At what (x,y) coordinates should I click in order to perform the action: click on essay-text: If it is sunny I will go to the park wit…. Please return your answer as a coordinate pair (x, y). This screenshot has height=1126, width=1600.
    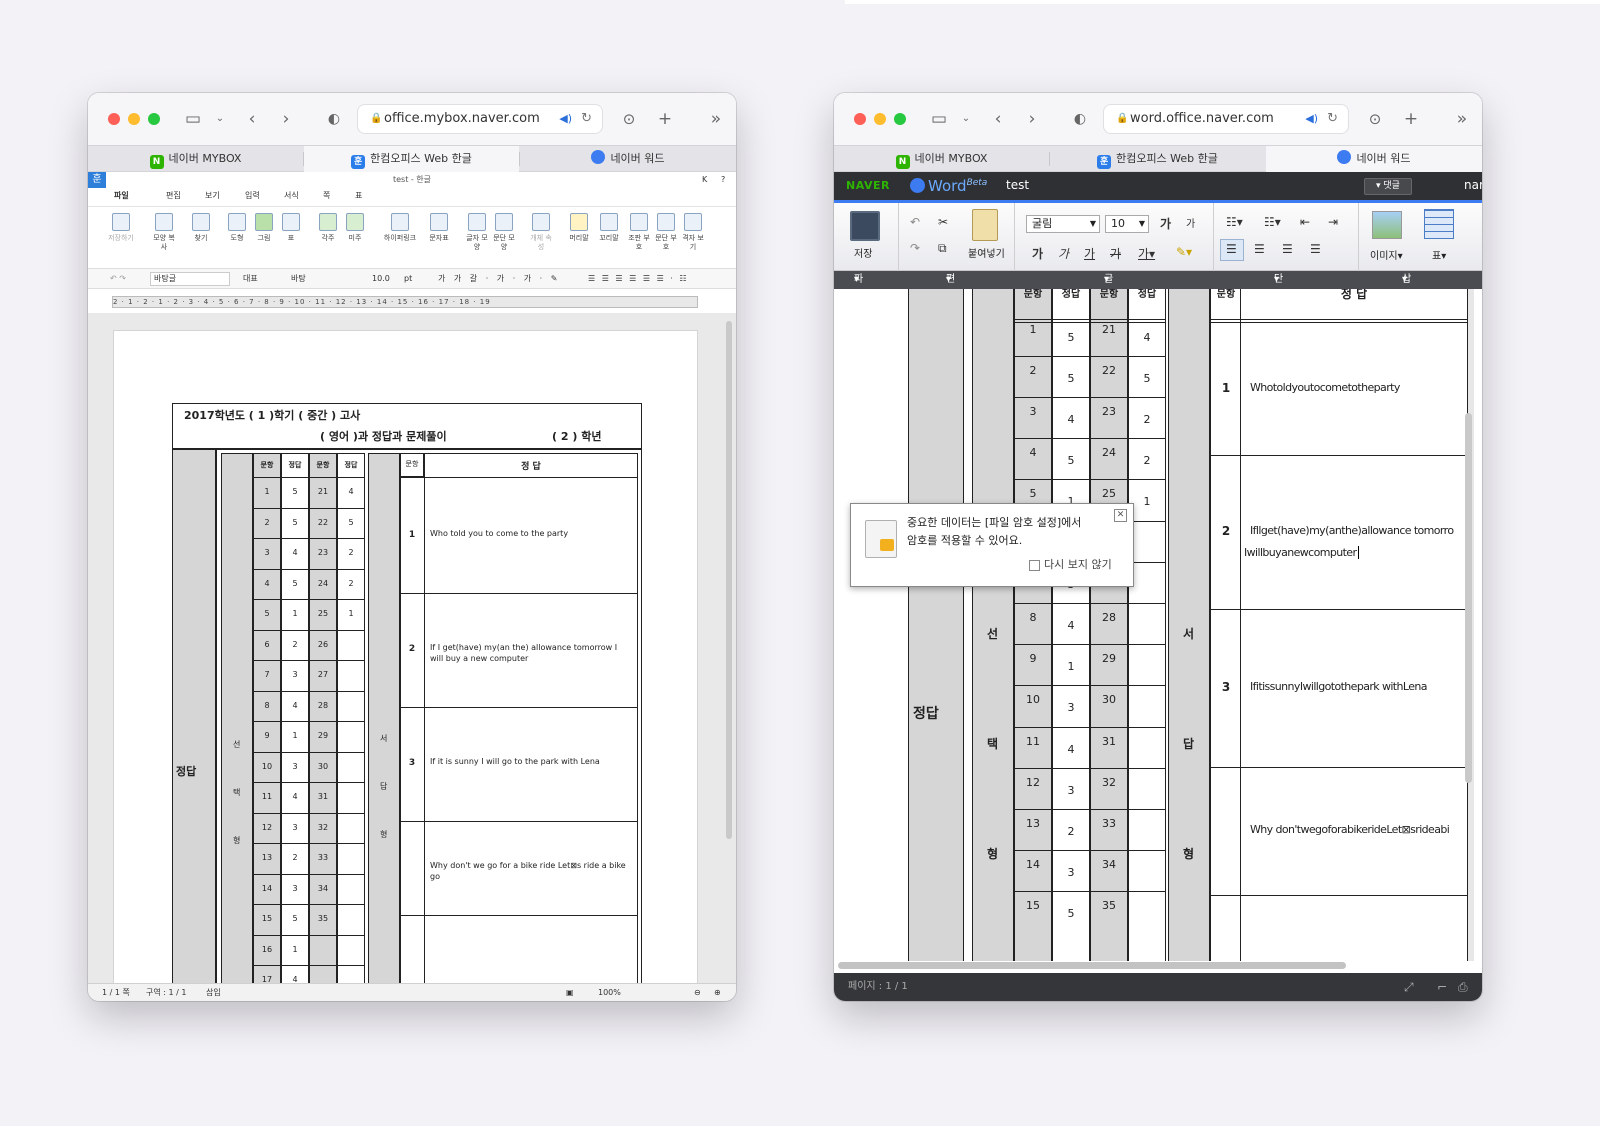
    Looking at the image, I should click on (530, 761).